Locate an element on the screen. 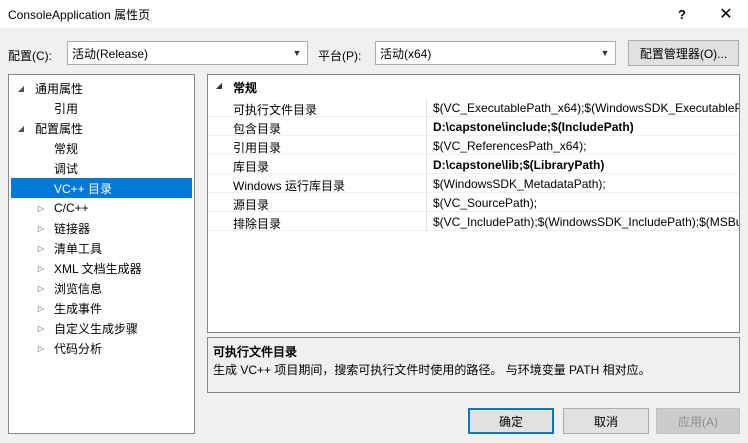 This screenshot has height=443, width=748. tree-item-label: 调试 is located at coordinates (66, 168).